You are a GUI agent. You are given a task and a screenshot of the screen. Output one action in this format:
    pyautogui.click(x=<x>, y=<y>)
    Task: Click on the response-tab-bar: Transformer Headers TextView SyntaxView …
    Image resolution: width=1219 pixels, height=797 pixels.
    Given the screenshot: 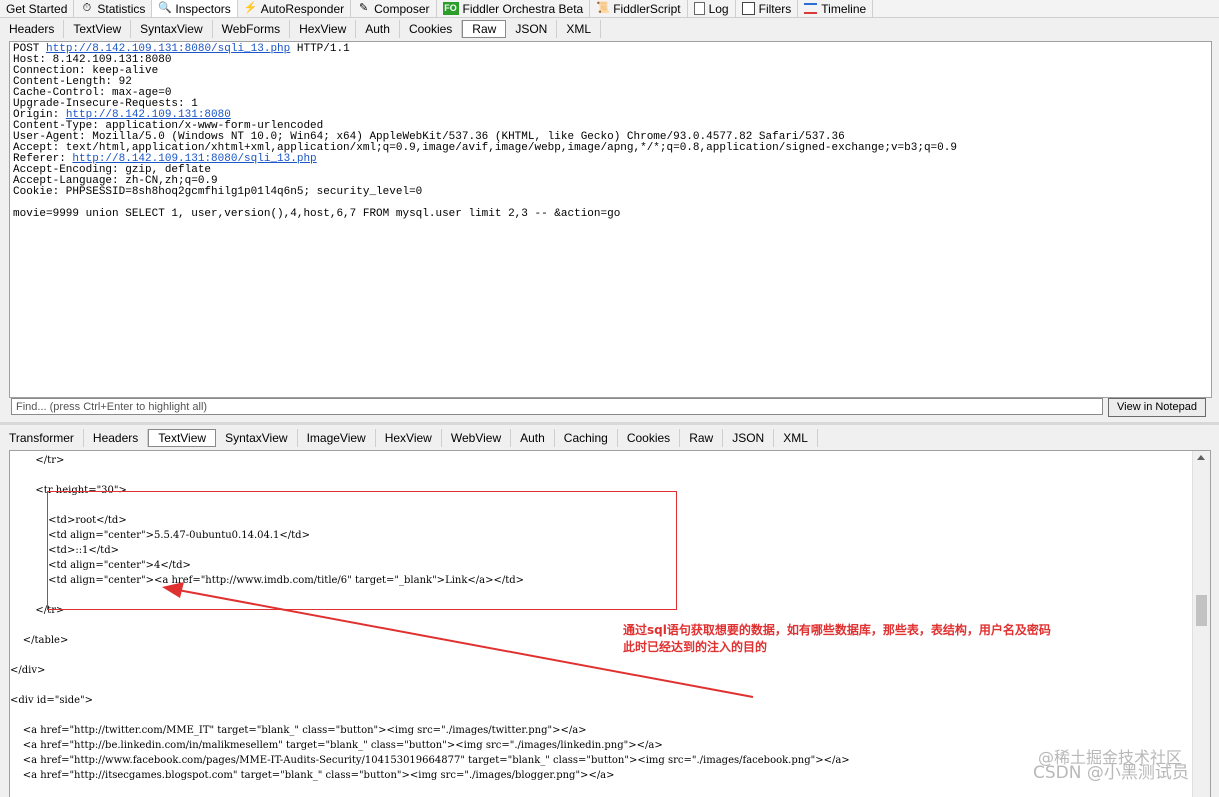 What is the action you would take?
    pyautogui.click(x=609, y=437)
    